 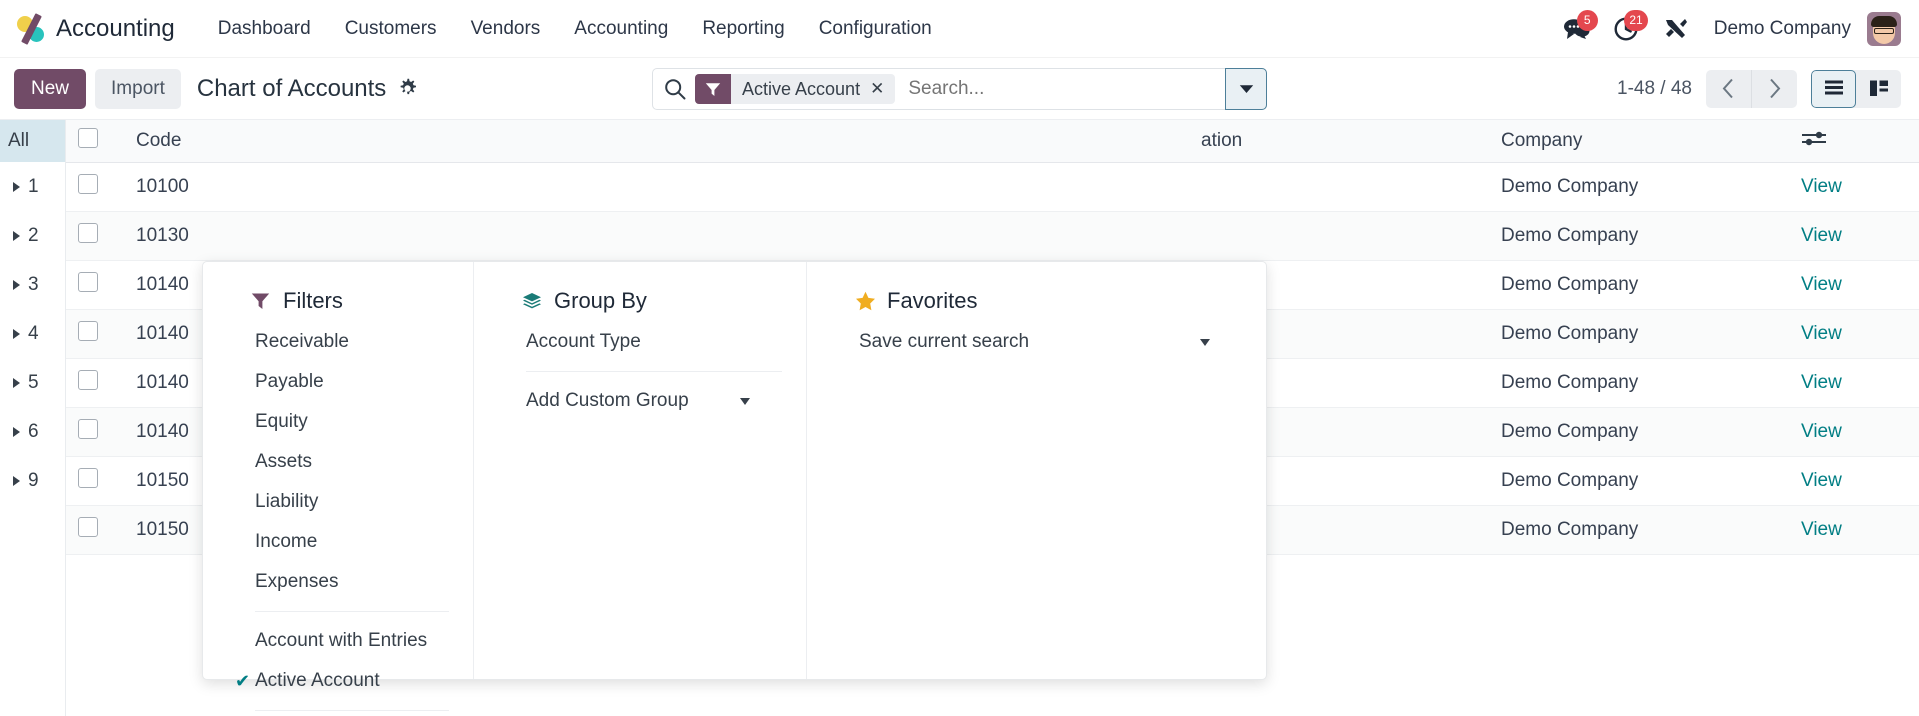 I want to click on list-view-button, so click(x=1833, y=88).